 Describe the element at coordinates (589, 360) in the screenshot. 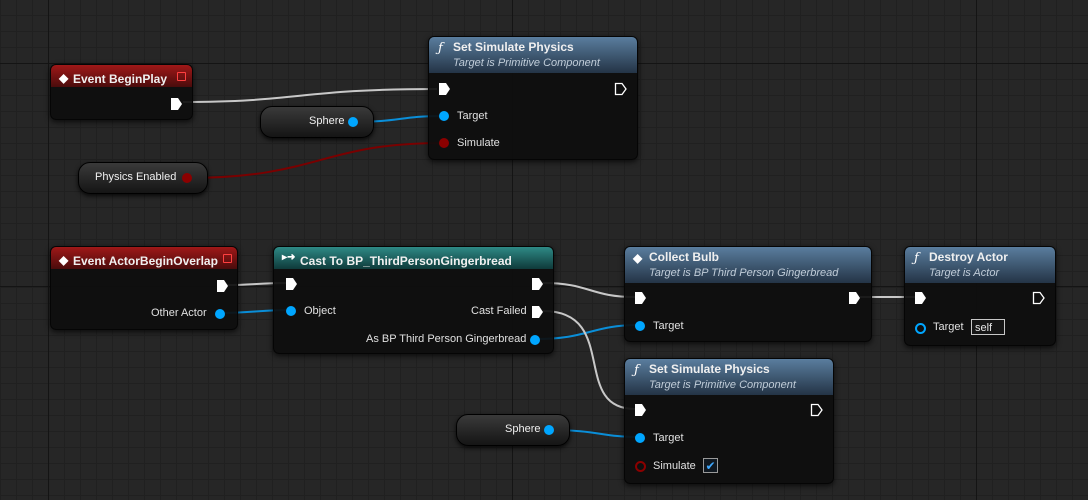

I see `exec-wire-castfailed-to-setsim2` at that location.